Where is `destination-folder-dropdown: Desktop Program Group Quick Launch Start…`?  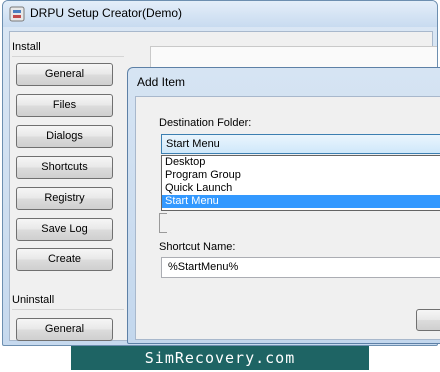
destination-folder-dropdown: Desktop Program Group Quick Launch Start… is located at coordinates (300, 183).